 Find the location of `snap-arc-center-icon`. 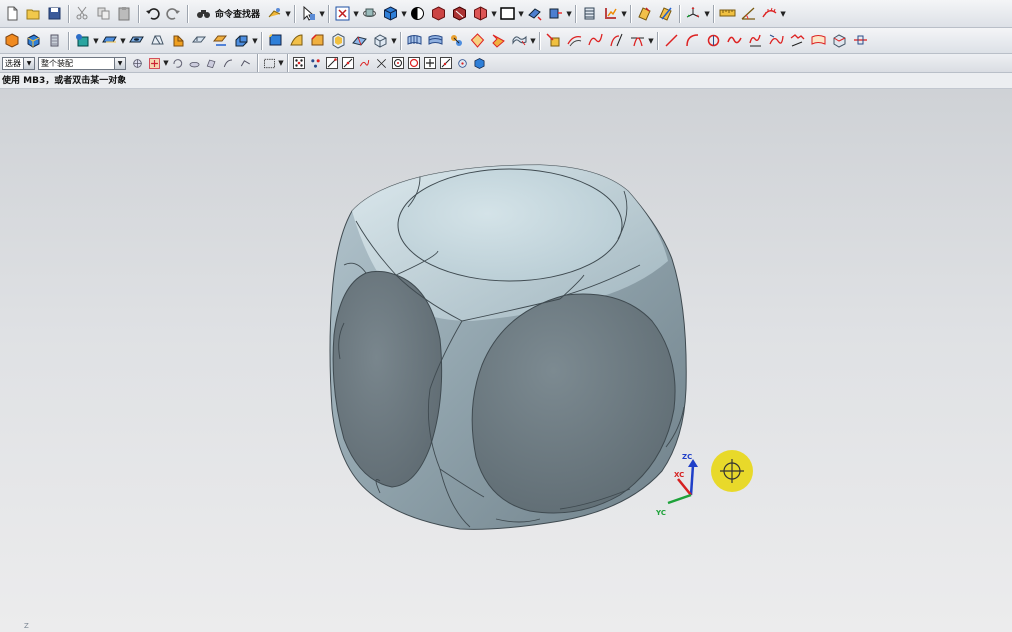

snap-arc-center-icon is located at coordinates (398, 63).